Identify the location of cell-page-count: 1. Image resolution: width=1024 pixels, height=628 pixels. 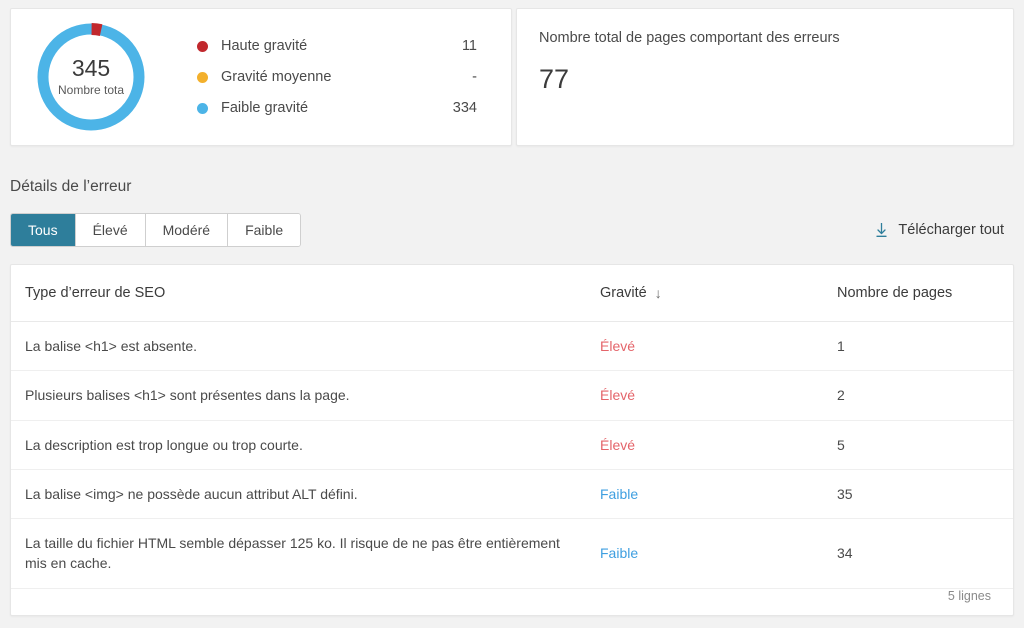
(918, 346).